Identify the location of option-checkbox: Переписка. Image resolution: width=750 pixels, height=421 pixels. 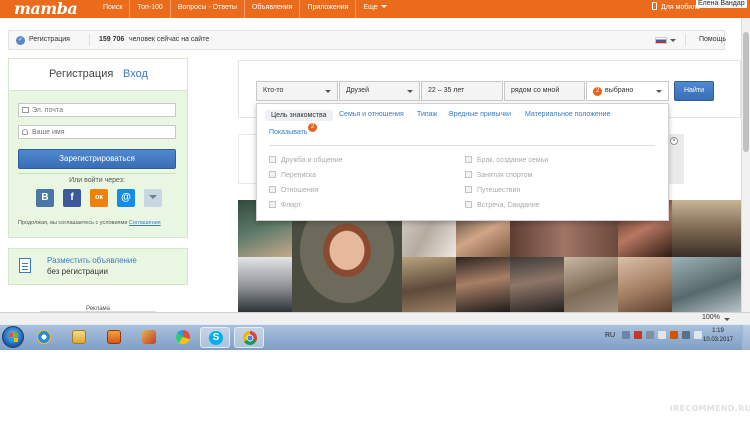
(292, 175).